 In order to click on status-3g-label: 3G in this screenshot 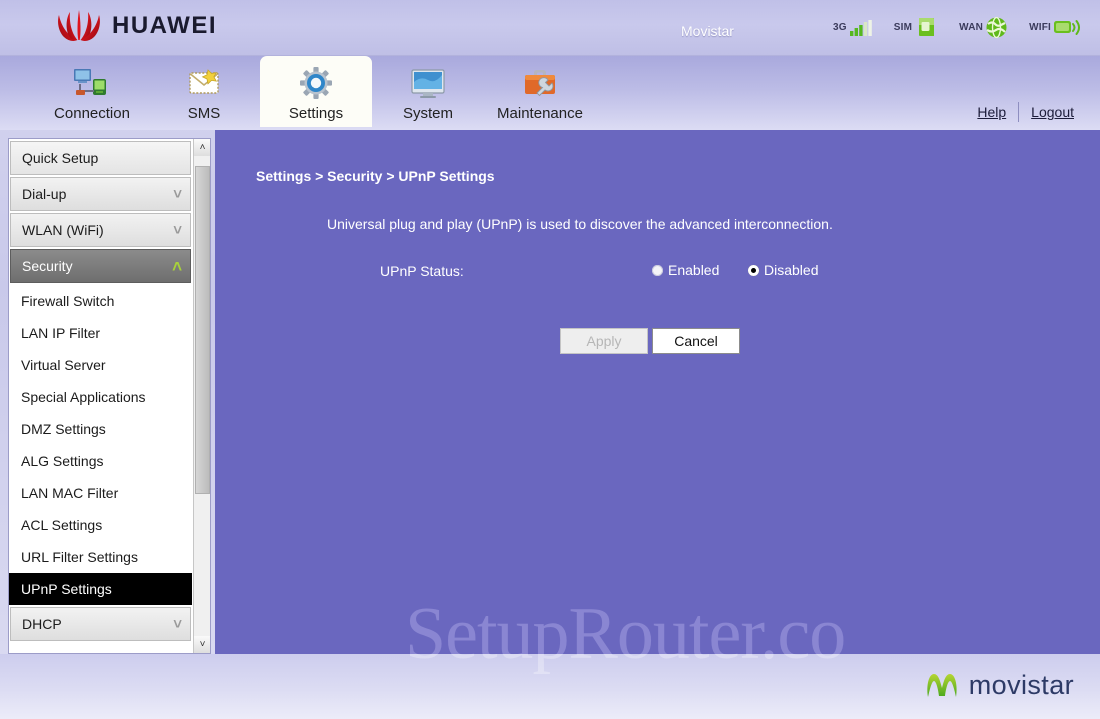, I will do `click(840, 27)`.